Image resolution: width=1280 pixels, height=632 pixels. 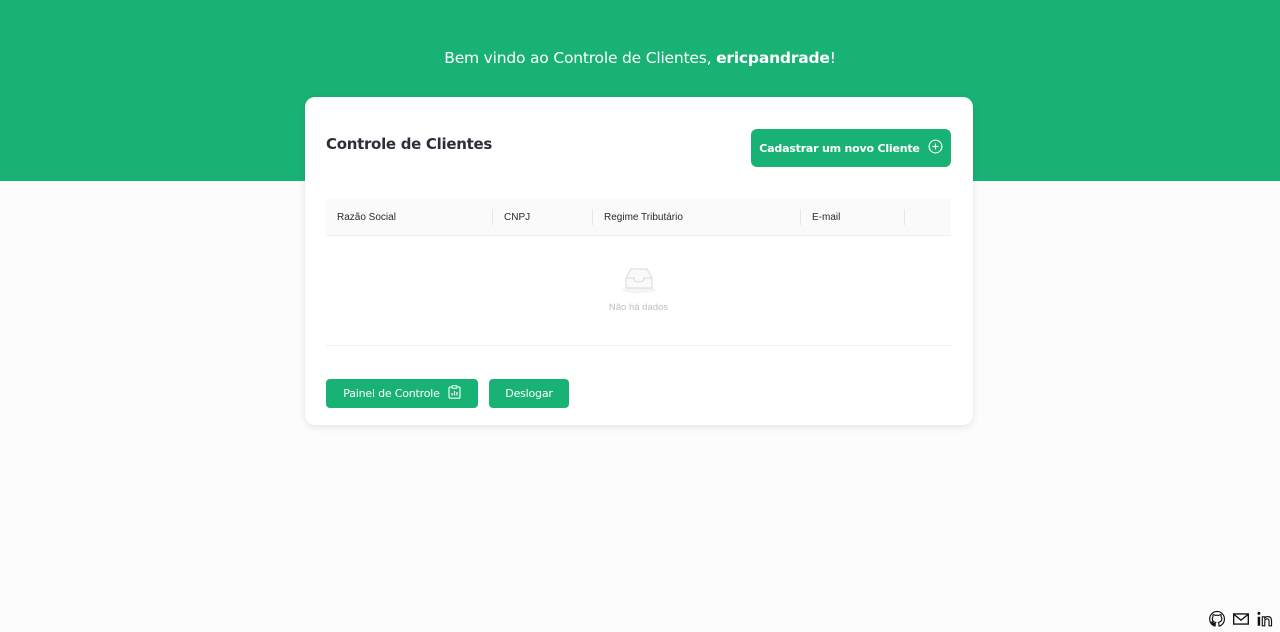 What do you see at coordinates (832, 58) in the screenshot?
I see `welcome-suffix: !` at bounding box center [832, 58].